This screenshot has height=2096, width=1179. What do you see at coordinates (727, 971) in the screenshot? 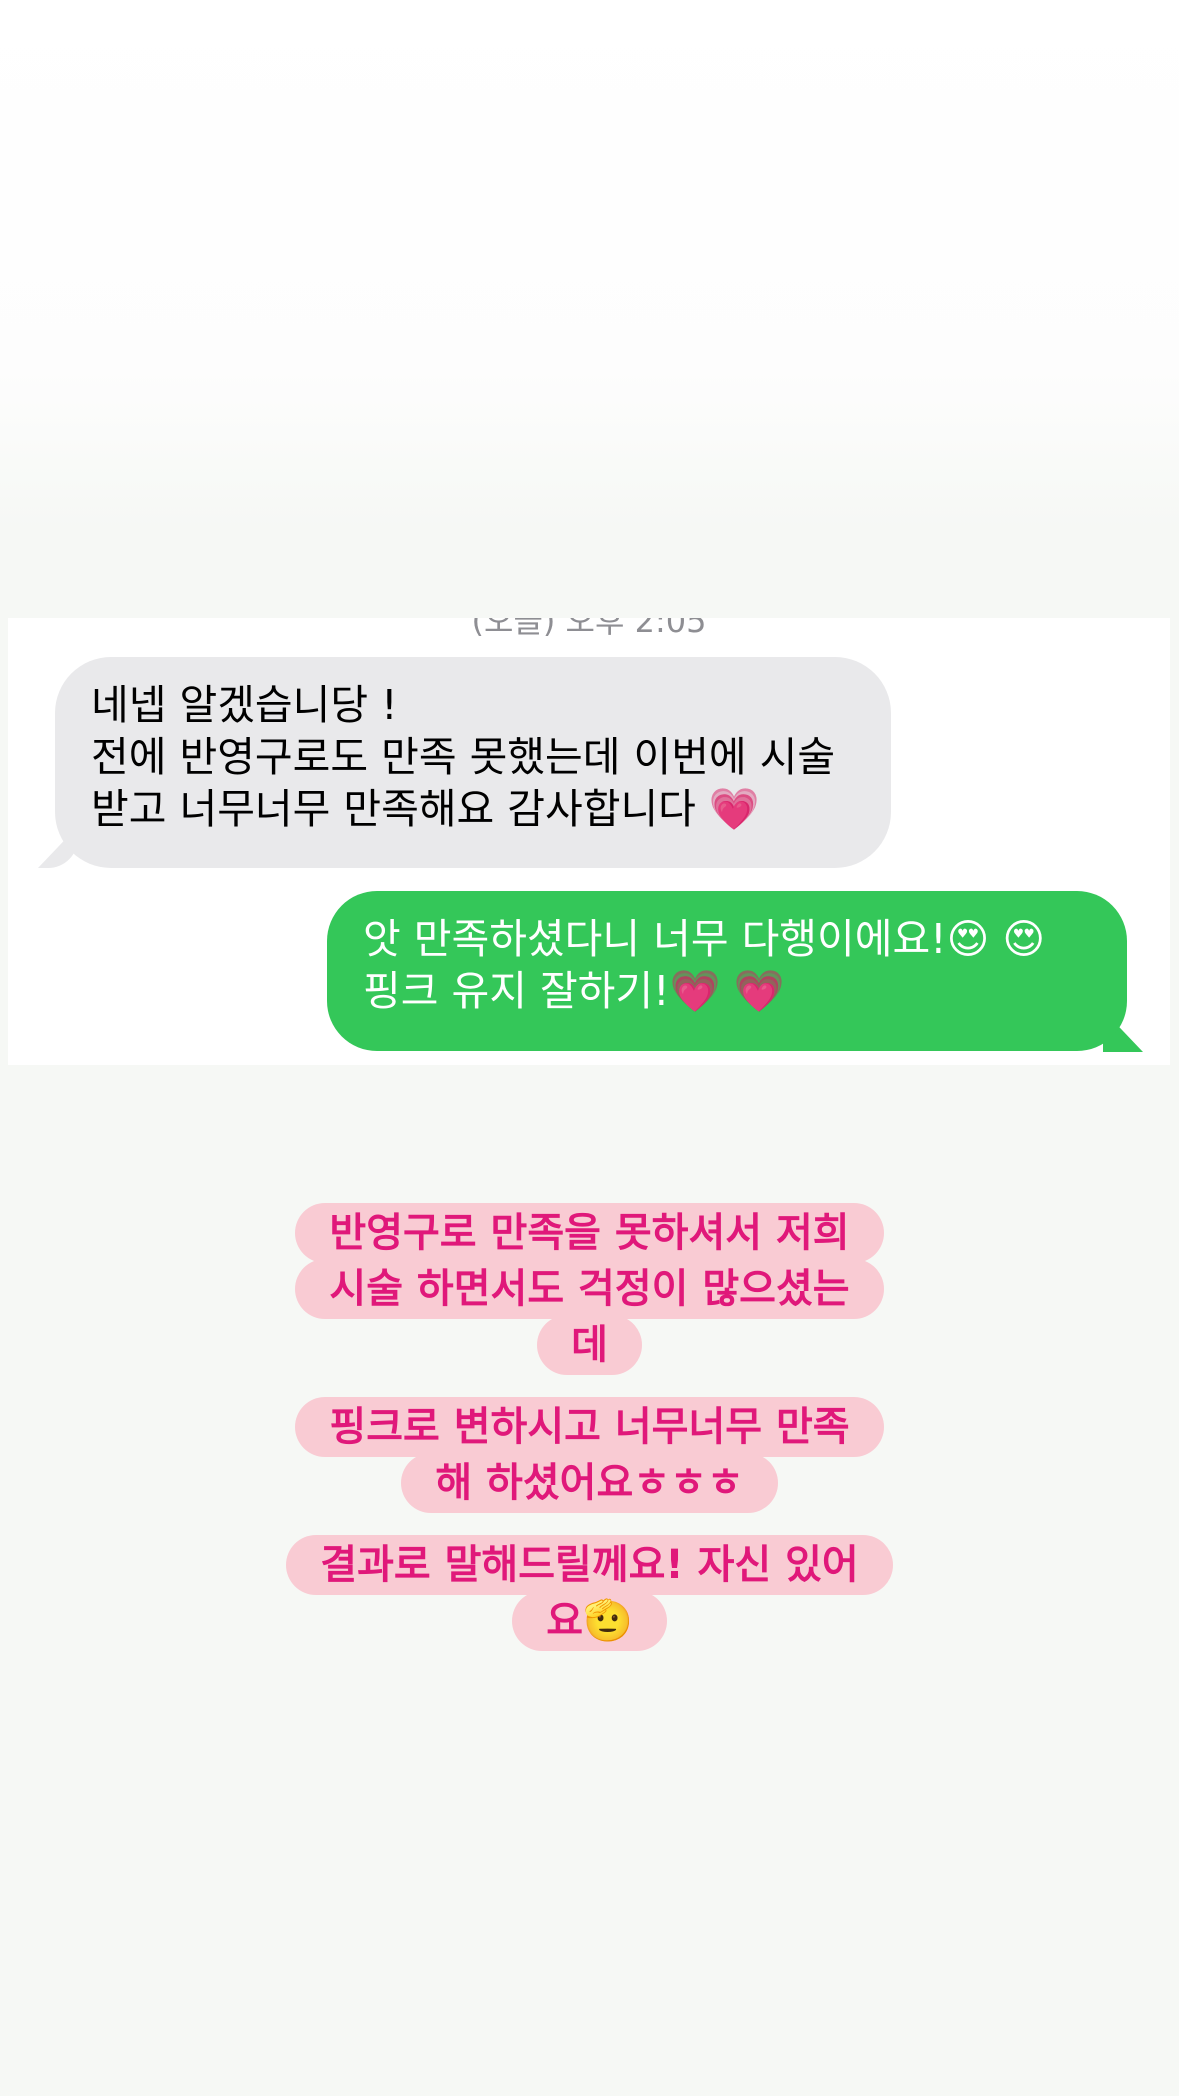
I see `sent-message-bubble: 앗 만족하셨다니 너무 다행이에요!😍 😍 핑크 유지 잘하기!💗 💗` at bounding box center [727, 971].